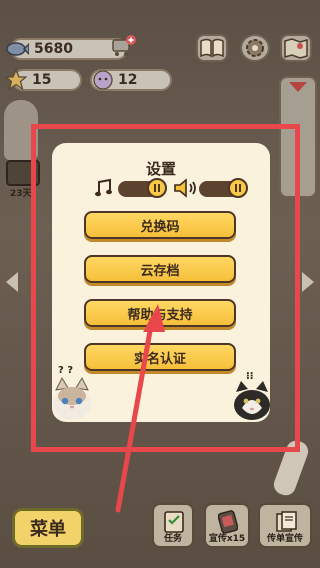 The height and width of the screenshot is (568, 320). I want to click on flyer-button: 传单宣传, so click(285, 525).